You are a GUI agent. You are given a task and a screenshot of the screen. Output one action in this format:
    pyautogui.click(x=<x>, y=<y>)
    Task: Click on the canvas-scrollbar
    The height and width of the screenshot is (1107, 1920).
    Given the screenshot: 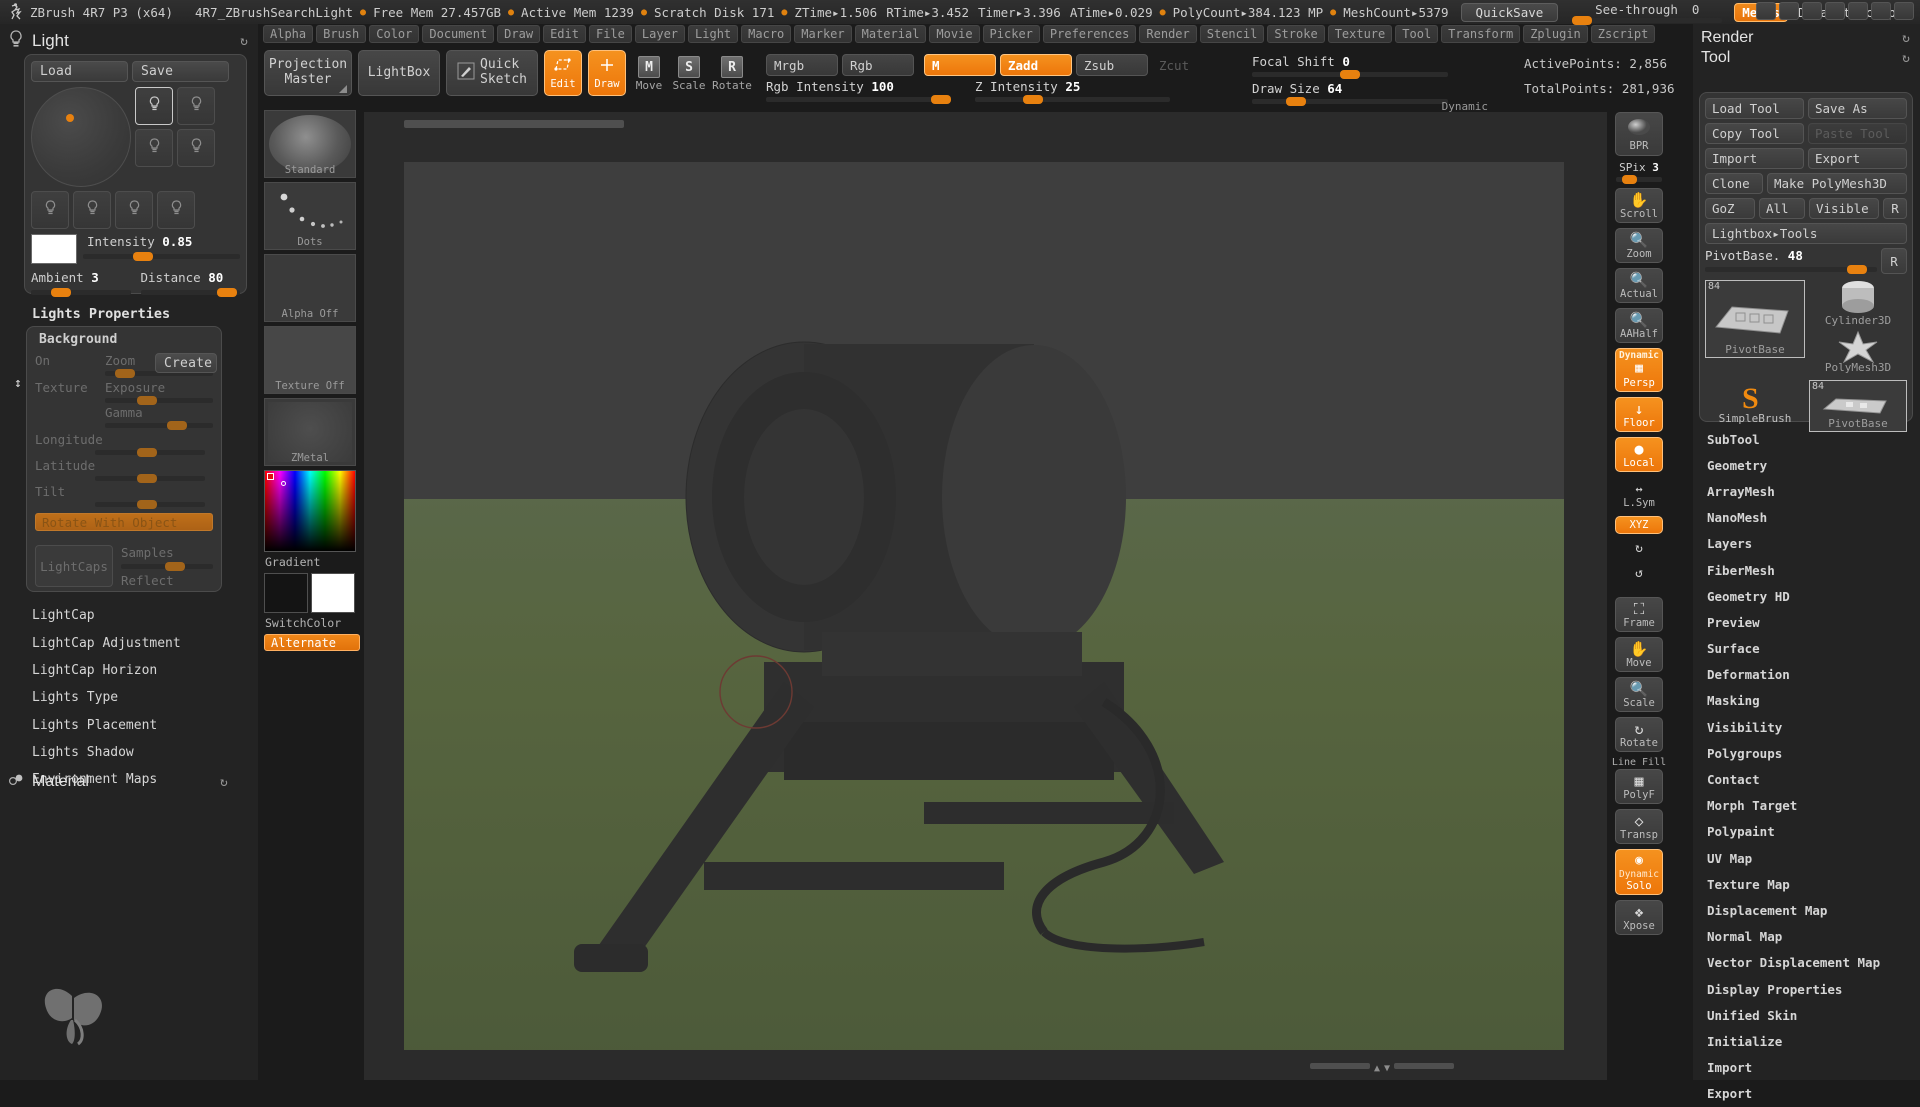 What is the action you would take?
    pyautogui.click(x=514, y=124)
    